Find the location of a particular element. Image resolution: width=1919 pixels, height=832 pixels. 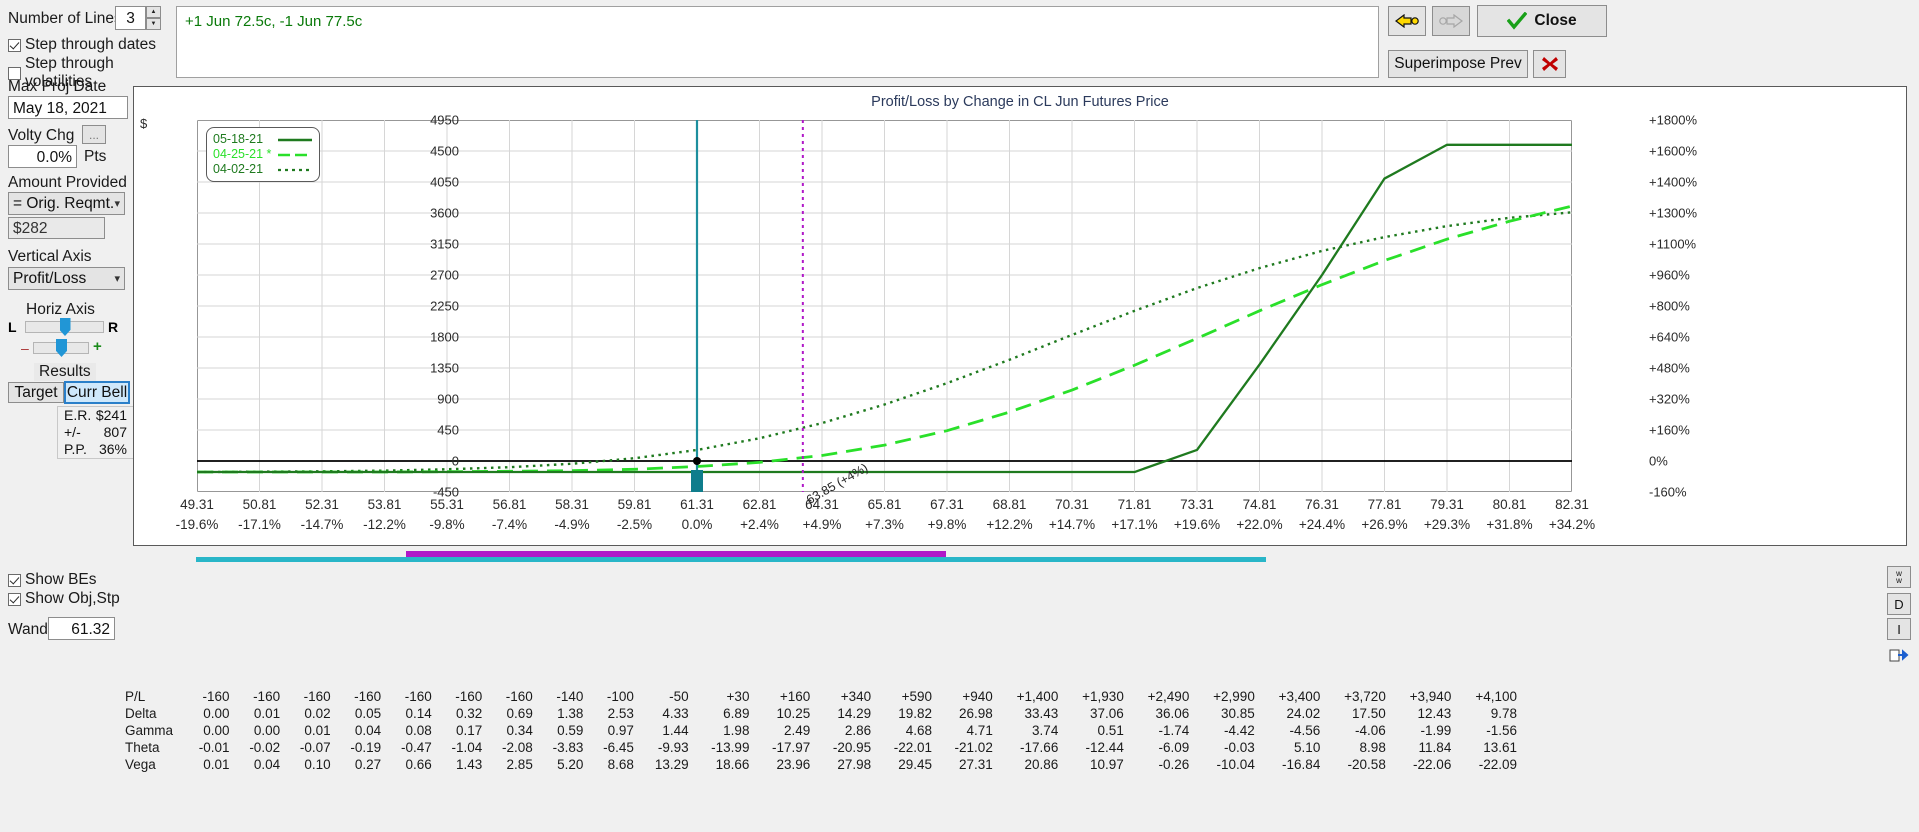

y-tick-label: 1350 is located at coordinates (444, 368).